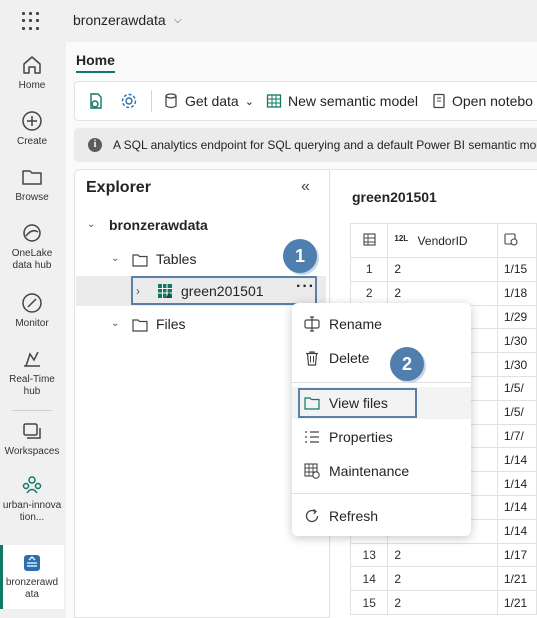 This screenshot has width=537, height=618. I want to click on workspace-name: bronzerawdata, so click(119, 20).